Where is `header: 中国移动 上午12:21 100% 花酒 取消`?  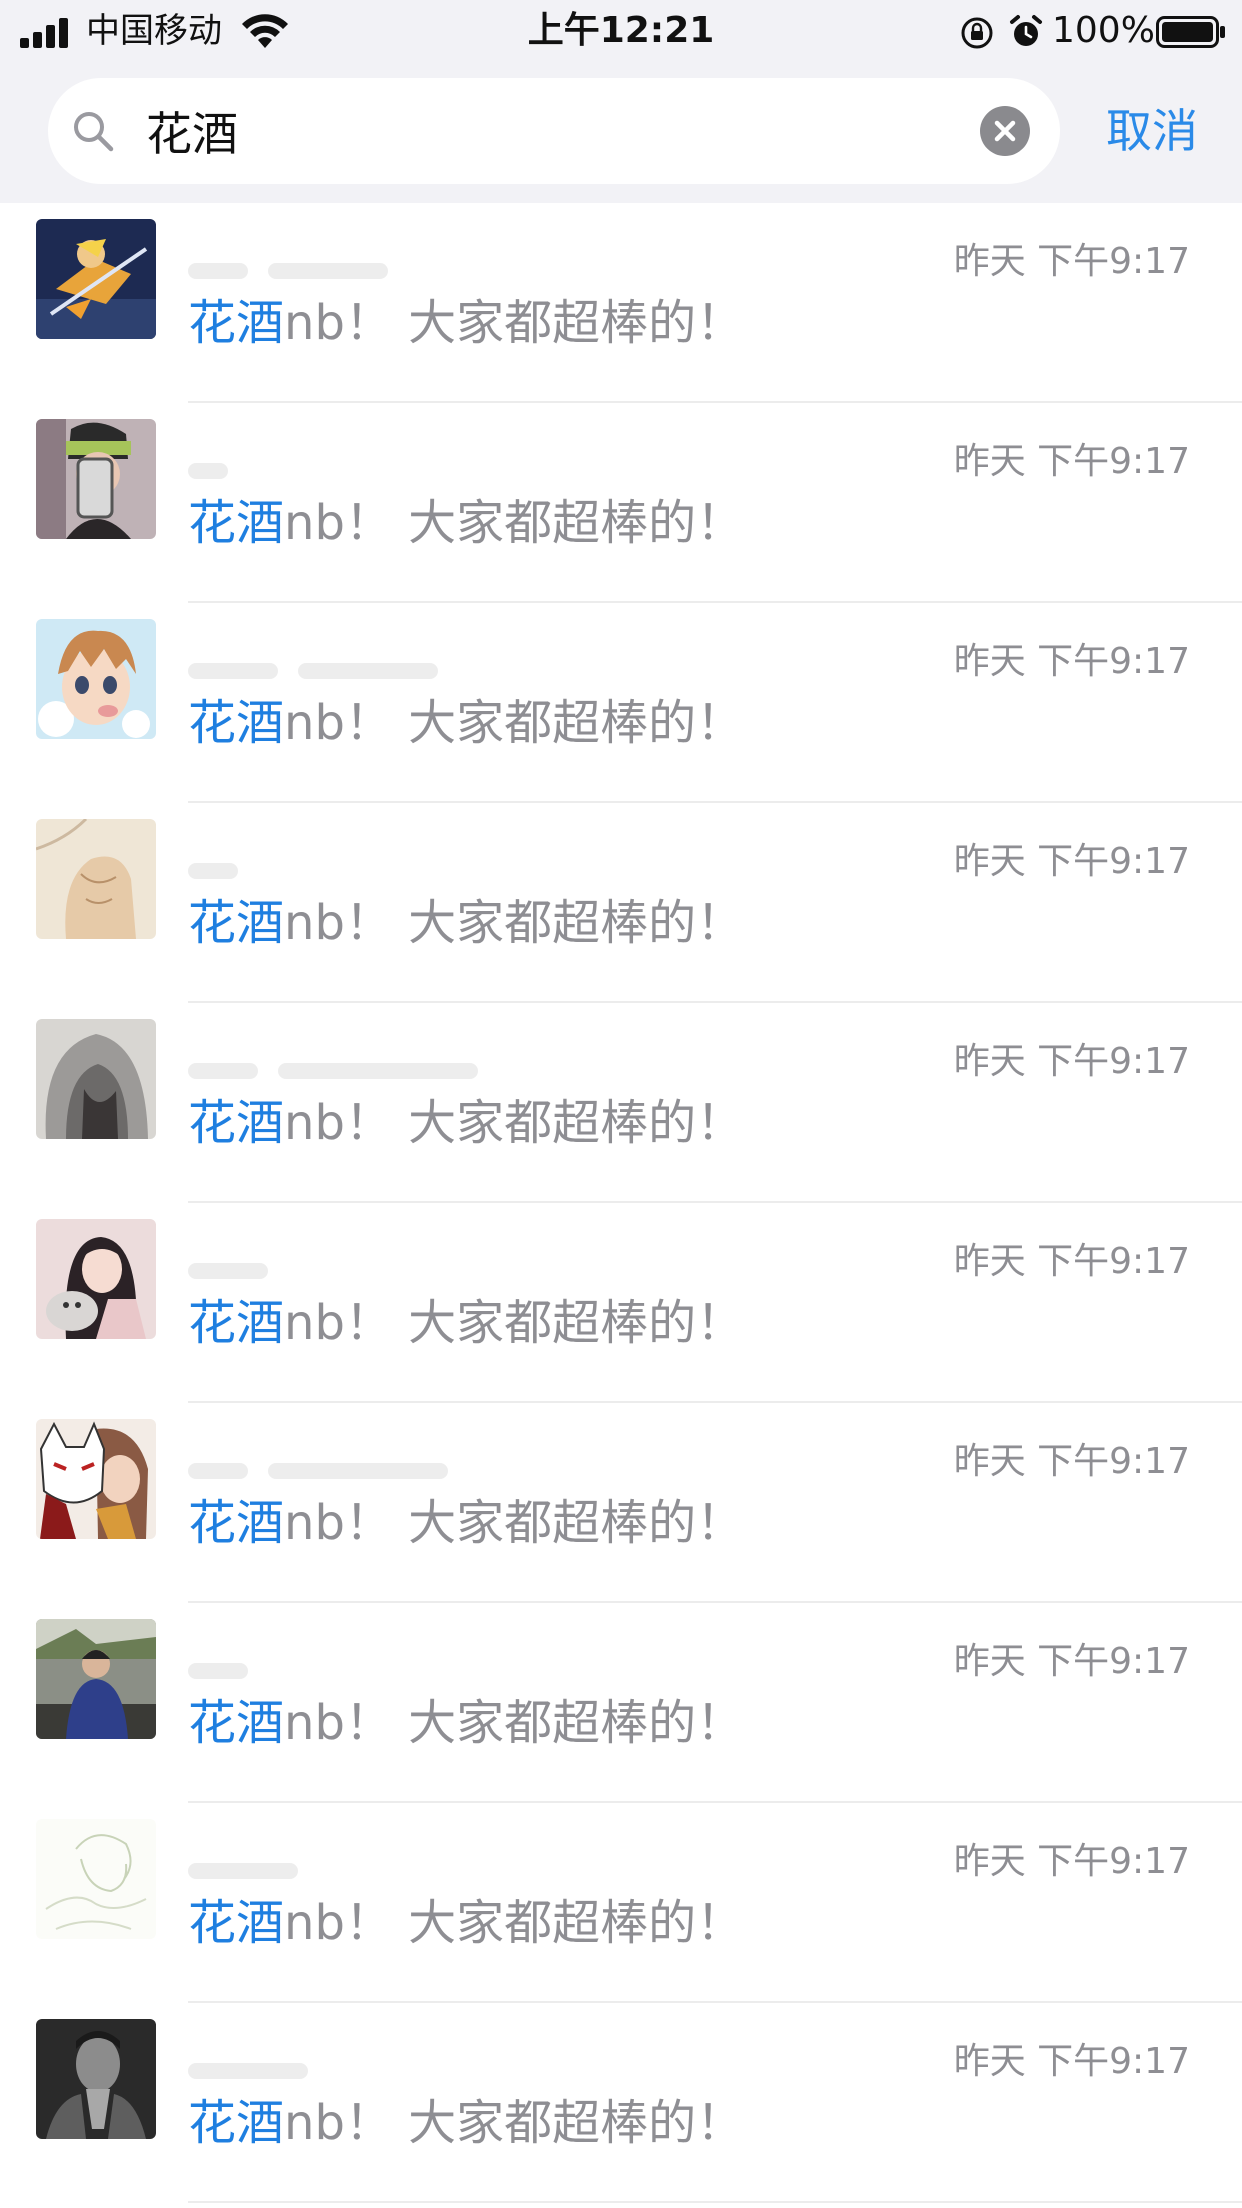
header: 中国移动 上午12:21 100% 花酒 取消 is located at coordinates (621, 101).